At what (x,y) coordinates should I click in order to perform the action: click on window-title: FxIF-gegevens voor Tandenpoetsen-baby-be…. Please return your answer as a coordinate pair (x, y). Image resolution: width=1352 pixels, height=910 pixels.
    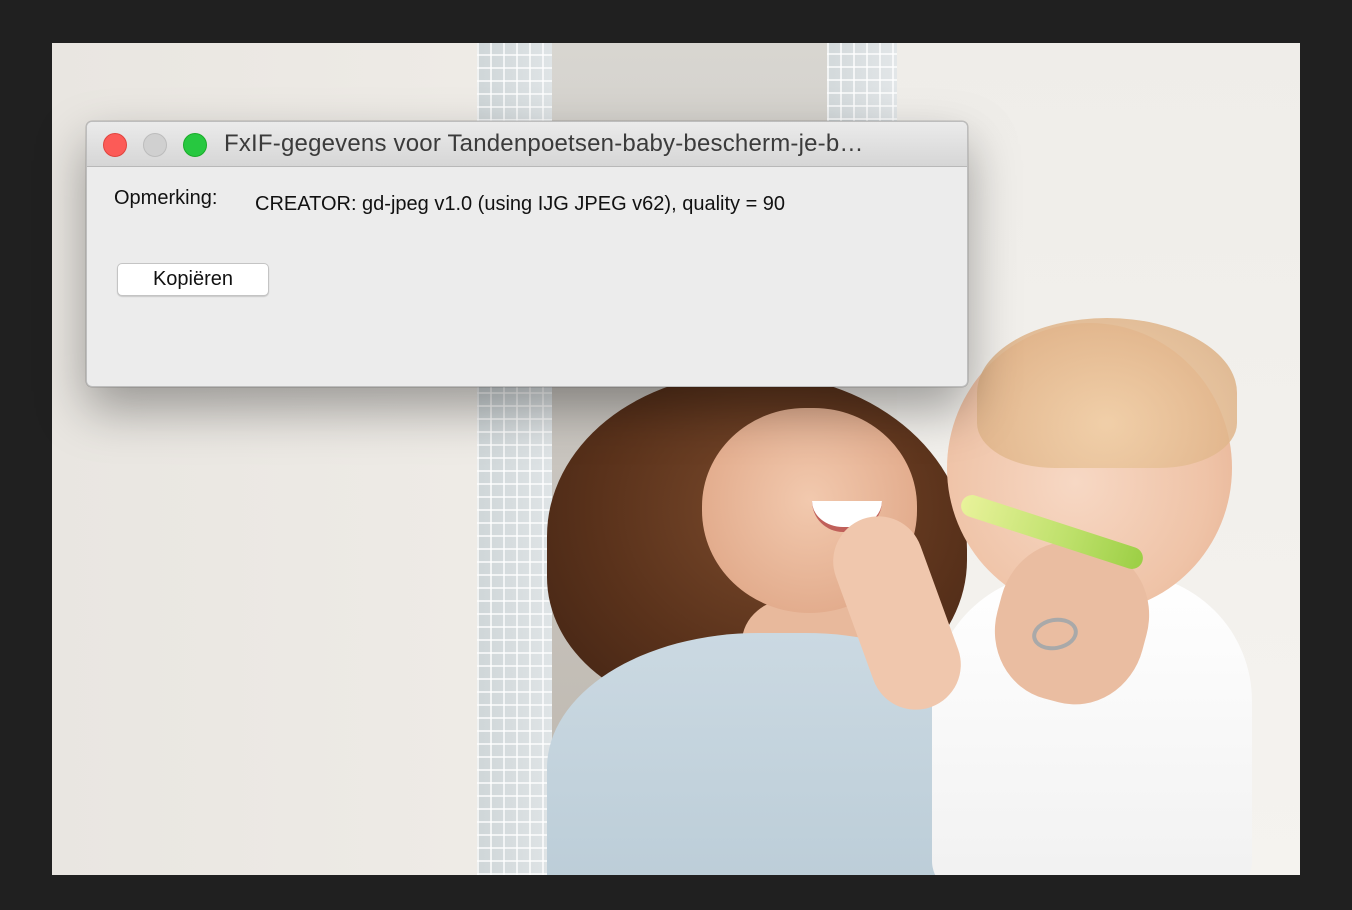
    Looking at the image, I should click on (544, 143).